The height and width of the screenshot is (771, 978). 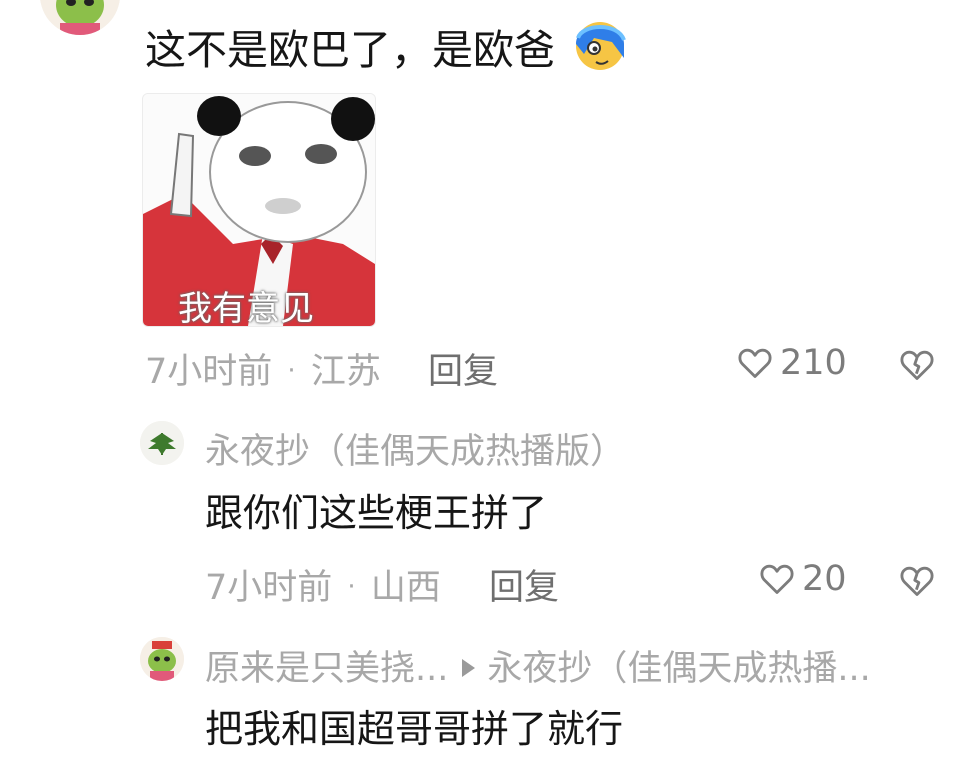 What do you see at coordinates (209, 372) in the screenshot?
I see `comment-time: 7小时前` at bounding box center [209, 372].